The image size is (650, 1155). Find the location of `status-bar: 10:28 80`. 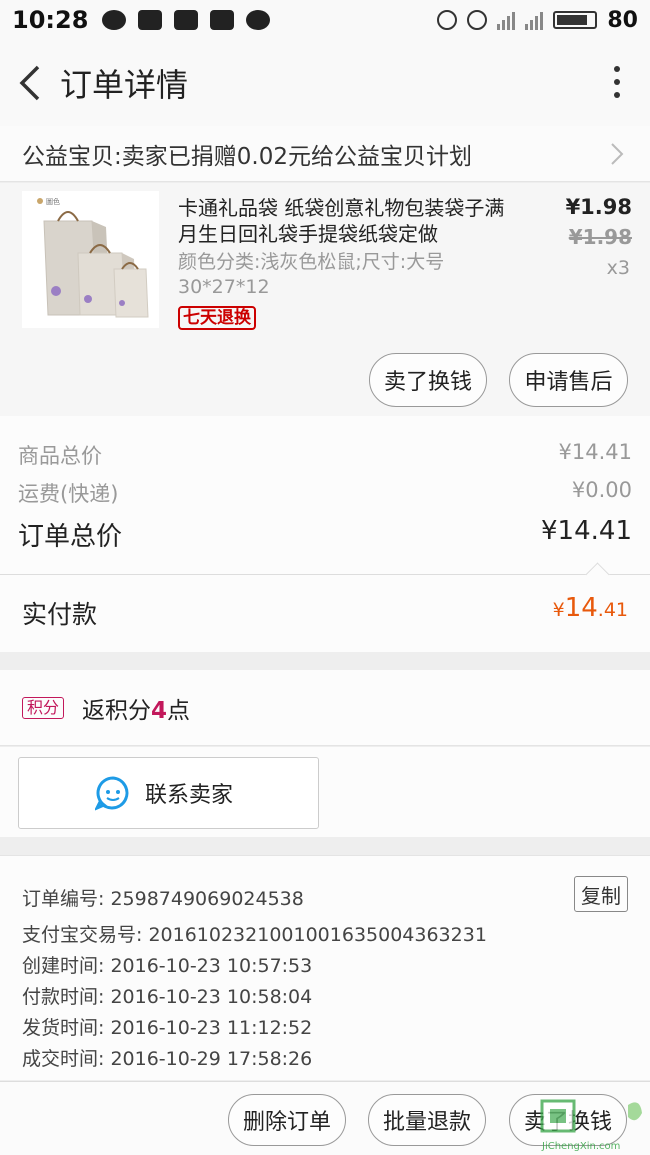

status-bar: 10:28 80 is located at coordinates (325, 20).